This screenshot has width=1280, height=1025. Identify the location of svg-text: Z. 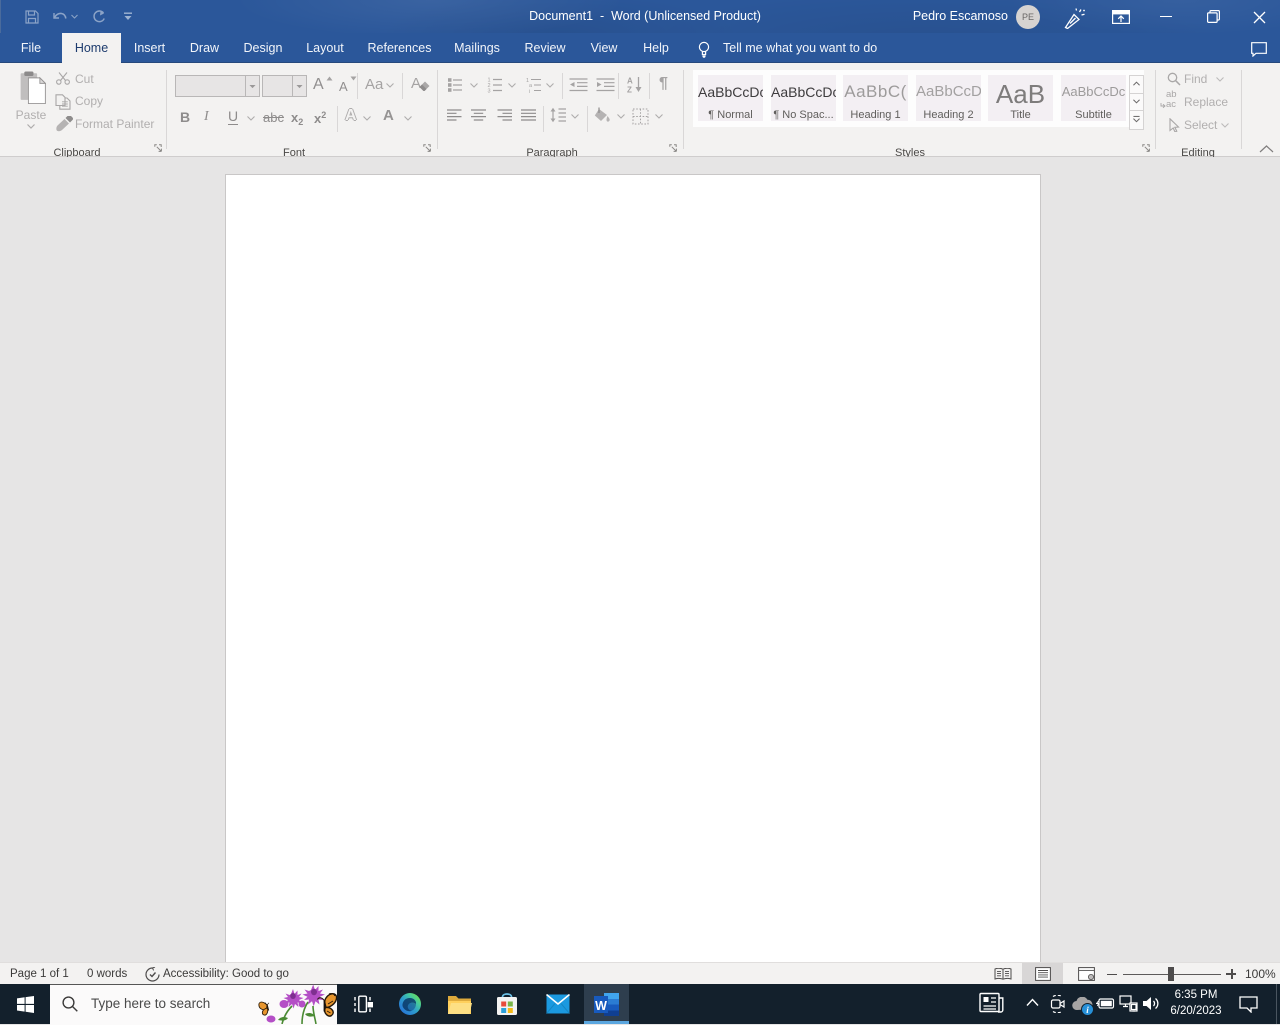
(629, 90).